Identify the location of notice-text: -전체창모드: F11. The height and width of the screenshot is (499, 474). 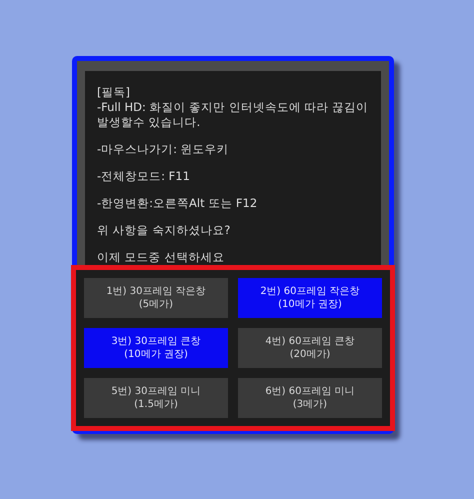
(144, 176).